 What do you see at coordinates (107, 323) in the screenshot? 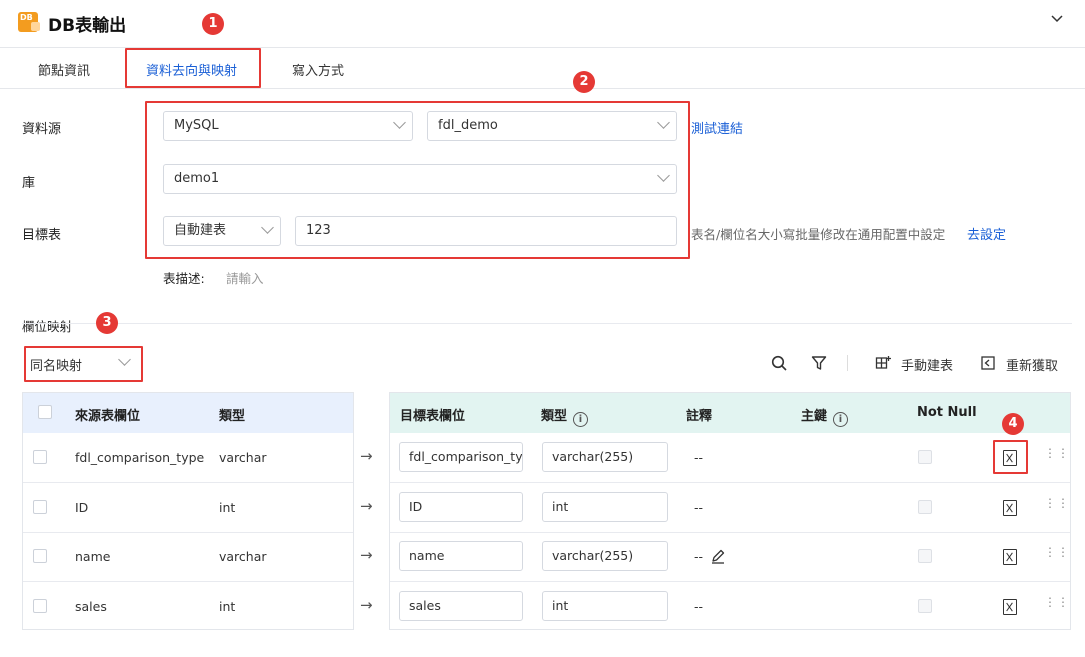
I see `annotation-badge-3: 3` at bounding box center [107, 323].